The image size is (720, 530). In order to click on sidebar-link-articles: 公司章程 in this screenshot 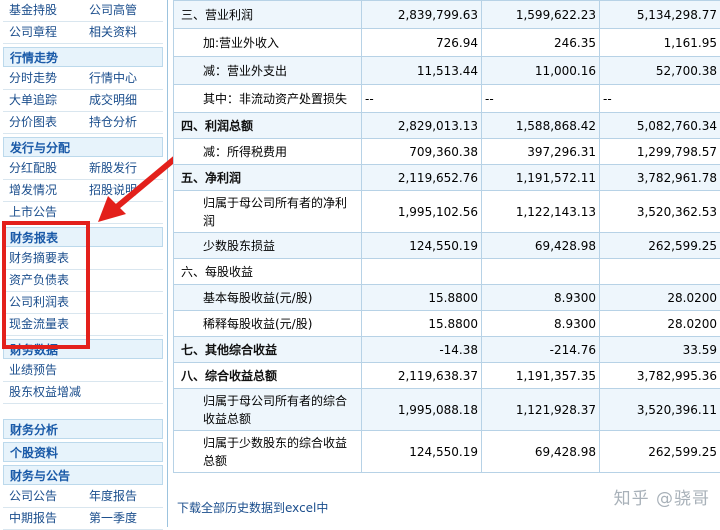, I will do `click(33, 32)`.